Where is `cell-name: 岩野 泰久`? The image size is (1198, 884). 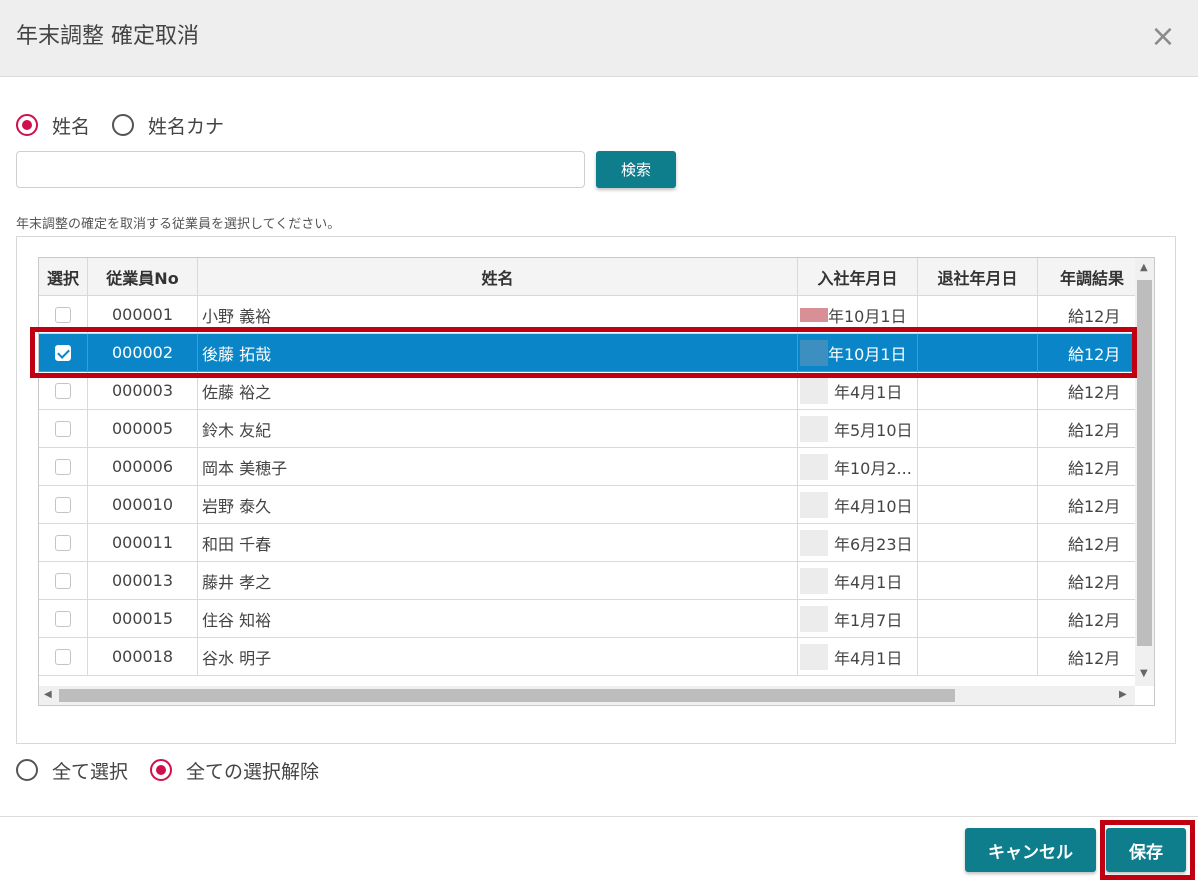 cell-name: 岩野 泰久 is located at coordinates (498, 505).